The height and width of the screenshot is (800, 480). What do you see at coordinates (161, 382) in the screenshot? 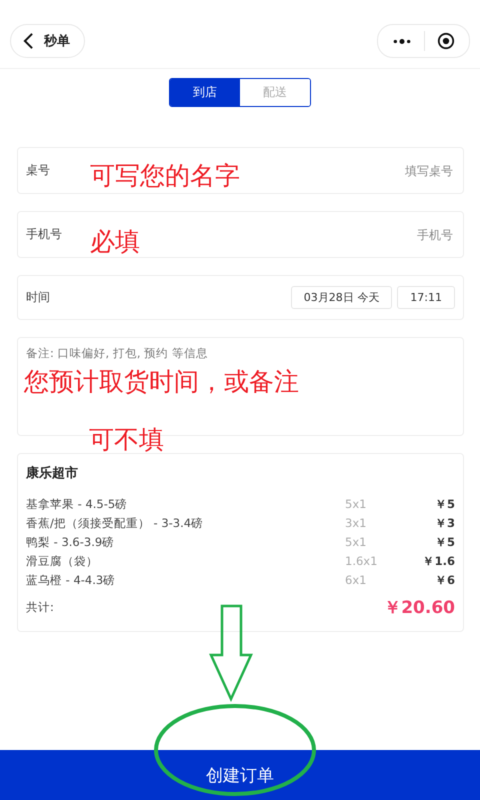
I see `annotation-text: 您预计取货时间，或备注` at bounding box center [161, 382].